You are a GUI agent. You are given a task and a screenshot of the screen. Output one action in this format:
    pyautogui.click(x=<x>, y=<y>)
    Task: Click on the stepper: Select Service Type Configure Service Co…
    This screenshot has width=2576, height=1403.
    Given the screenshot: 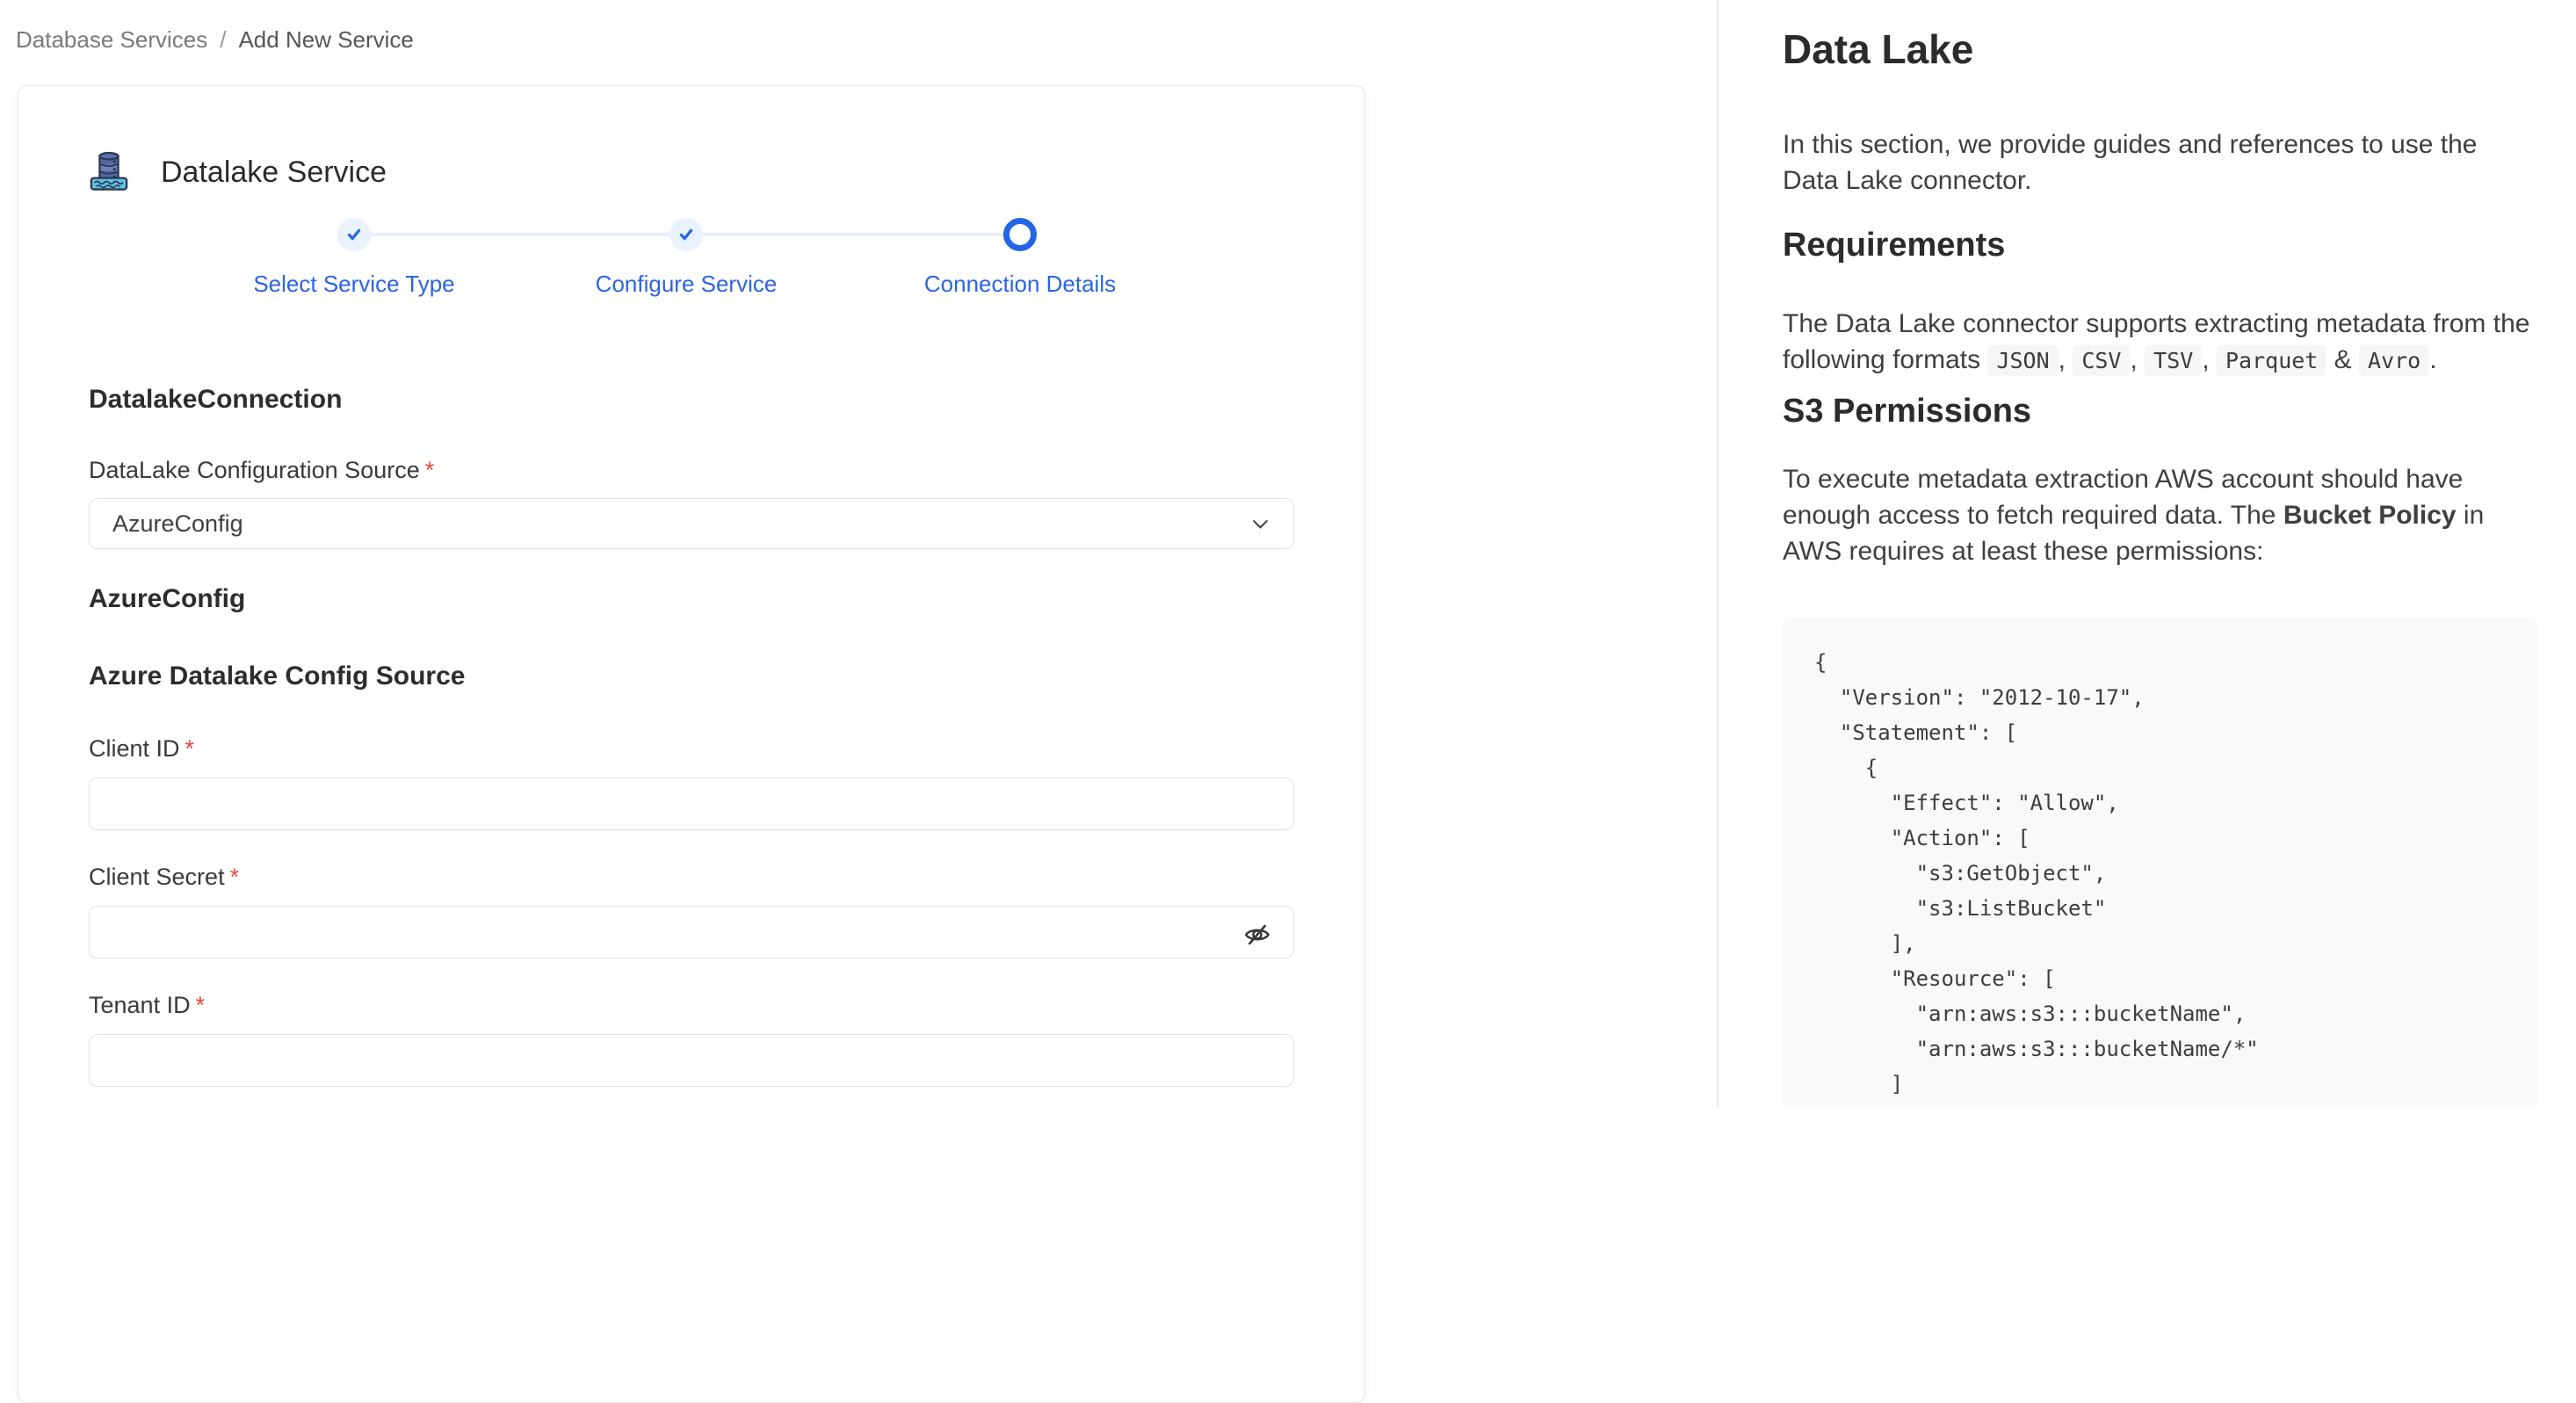 What is the action you would take?
    pyautogui.click(x=692, y=264)
    